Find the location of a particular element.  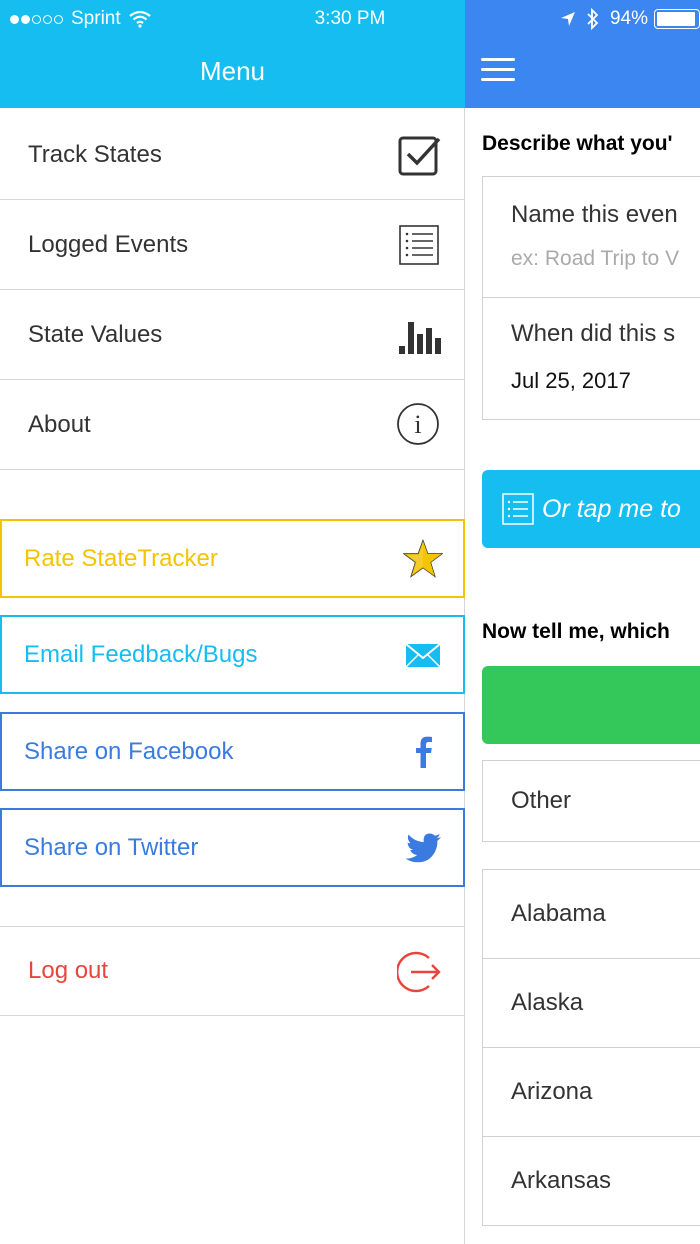

event-date-label: When did this s is located at coordinates (593, 333).